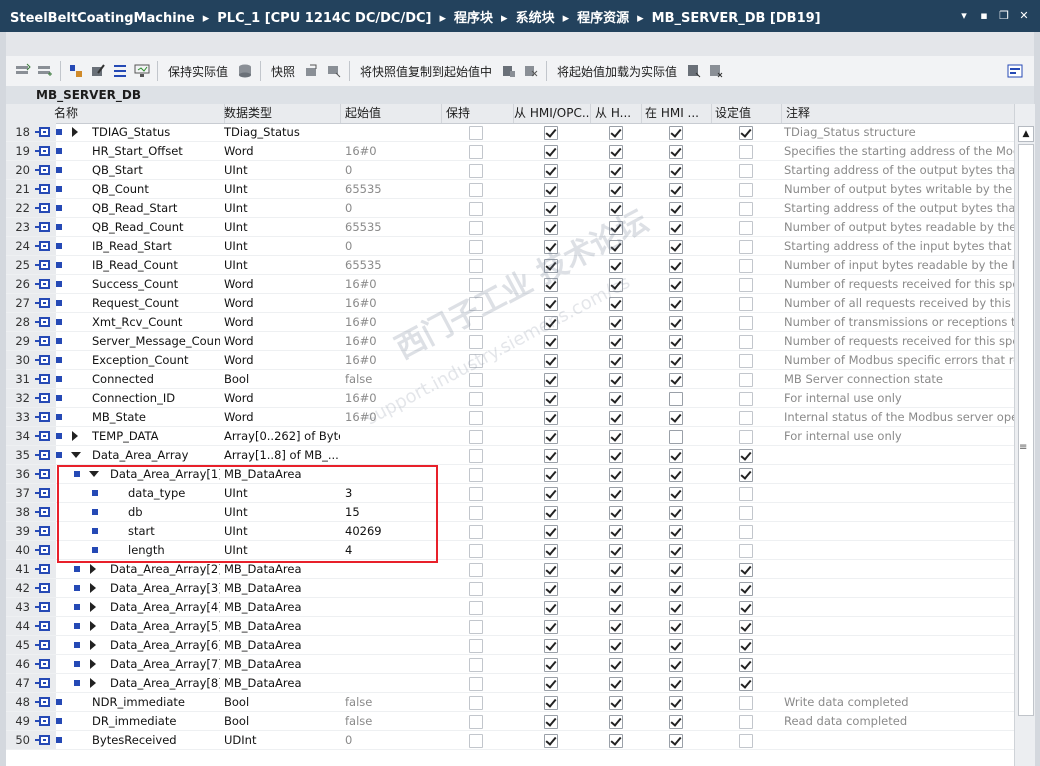 The height and width of the screenshot is (766, 1040). What do you see at coordinates (156, 322) in the screenshot?
I see `member-name: Xmt_Rcv_Count` at bounding box center [156, 322].